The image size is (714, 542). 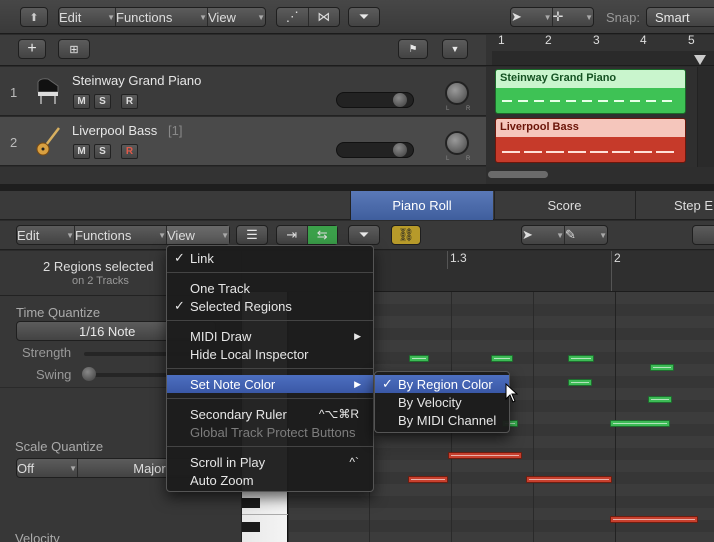 I want to click on editor-tool-button: ☰, so click(x=252, y=235).